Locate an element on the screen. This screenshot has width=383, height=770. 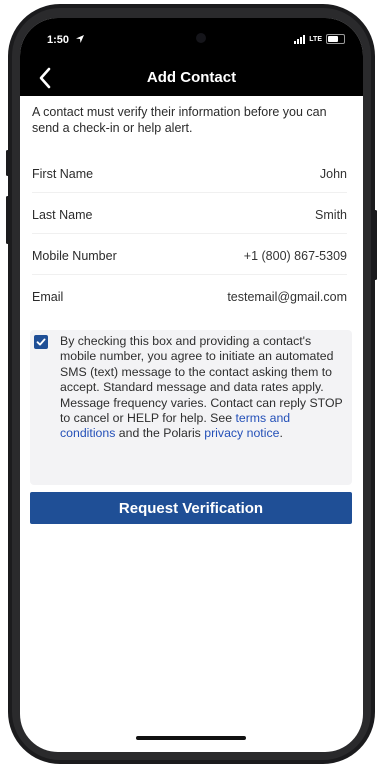
battery-icon is located at coordinates (335, 39).